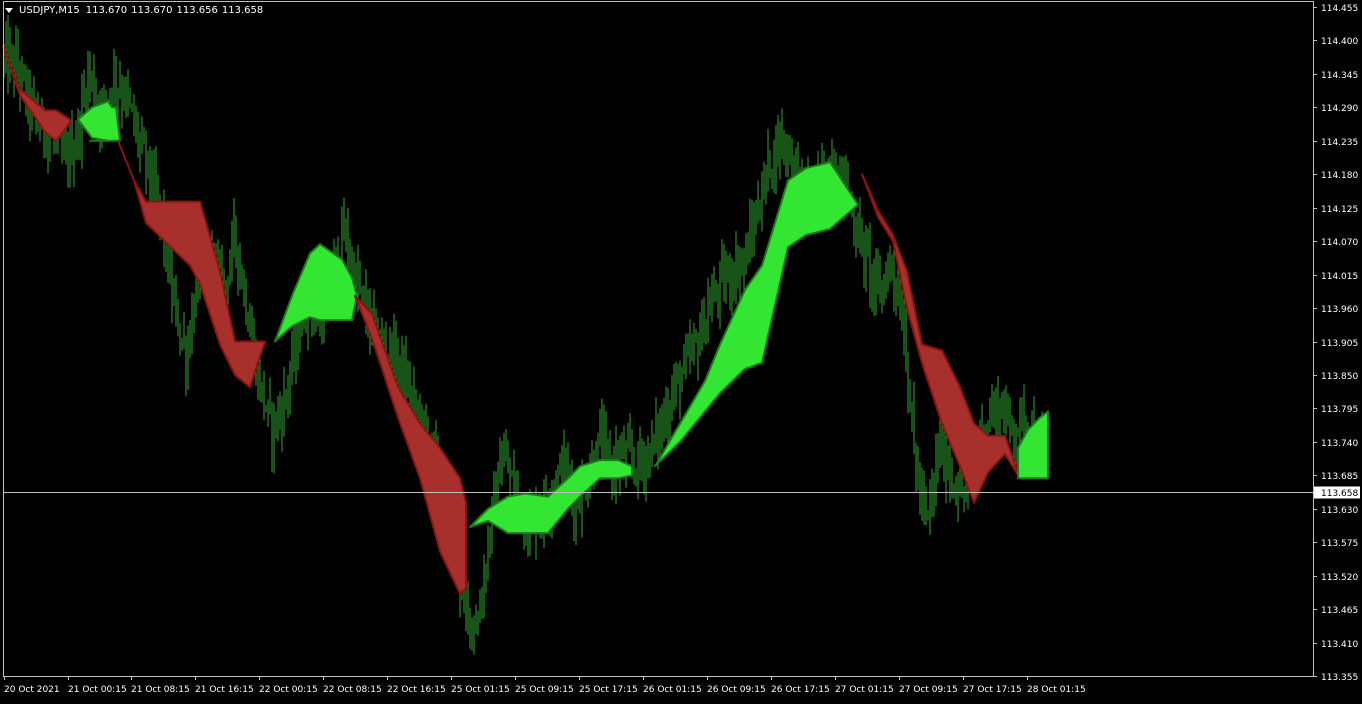 This screenshot has height=704, width=1362. I want to click on y-tick-label: 114.400, so click(1339, 42).